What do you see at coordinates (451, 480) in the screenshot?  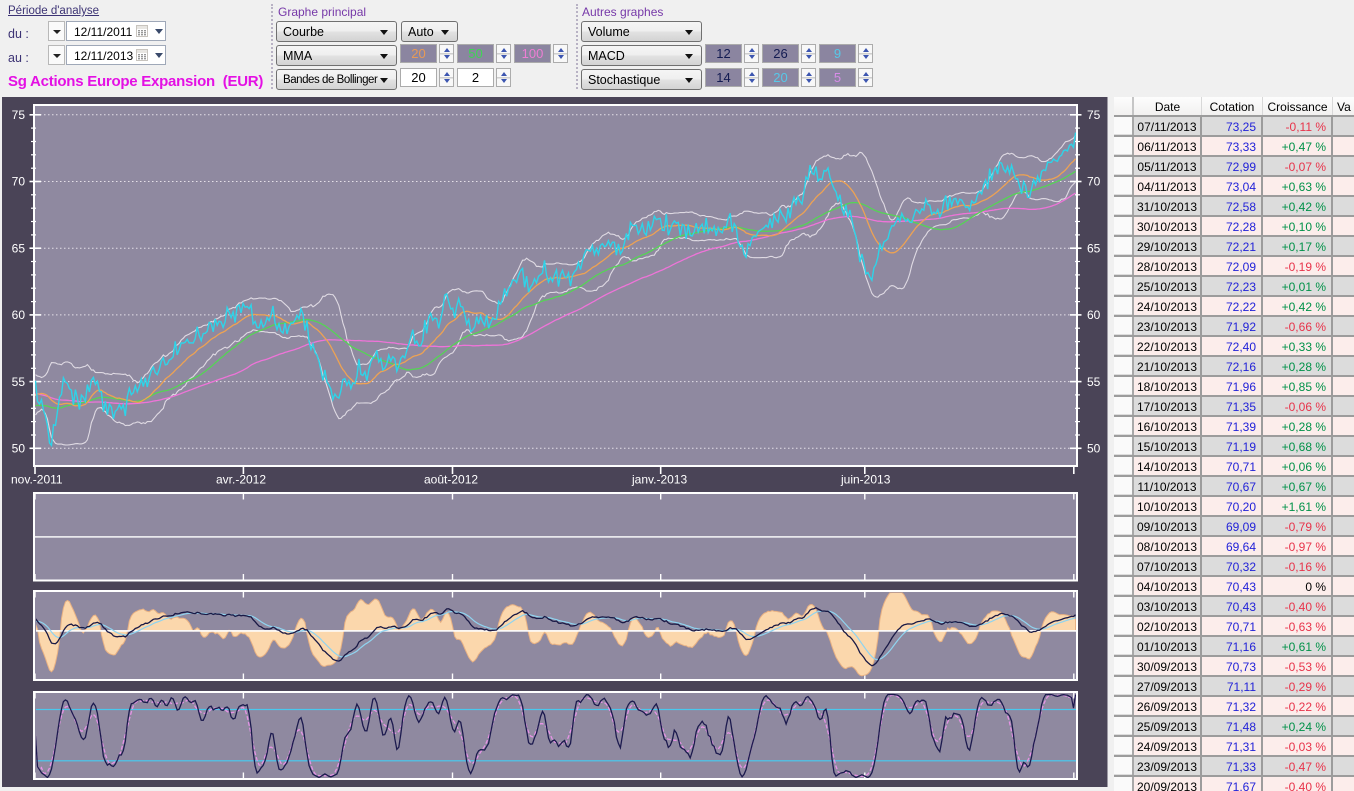 I see `svg-text: août-2012` at bounding box center [451, 480].